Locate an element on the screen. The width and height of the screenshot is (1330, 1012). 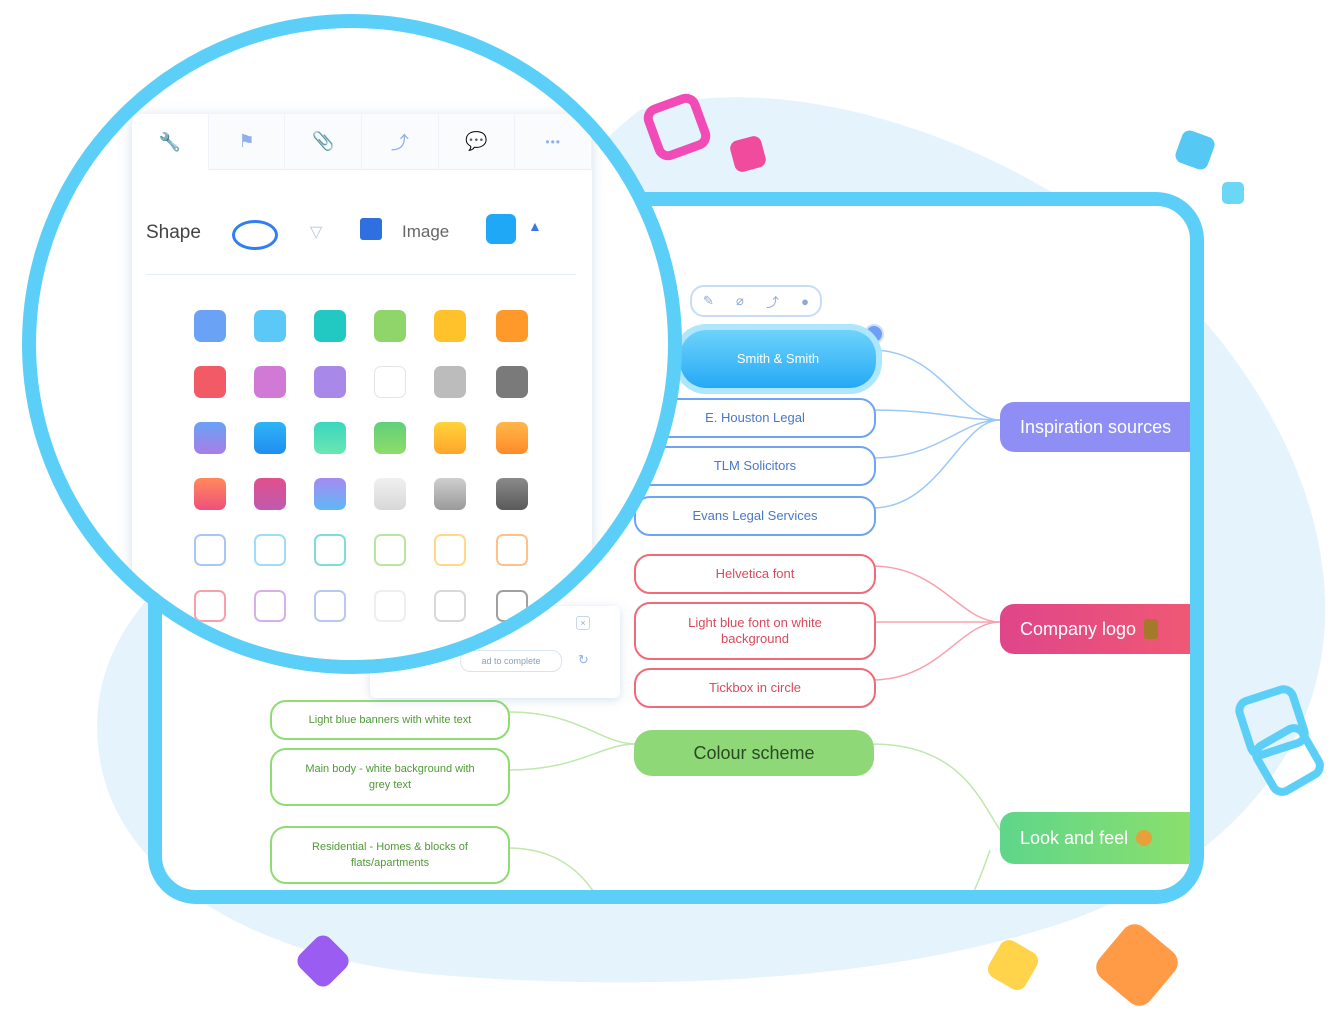
paperclip-icon: 📎 is located at coordinates (323, 141).